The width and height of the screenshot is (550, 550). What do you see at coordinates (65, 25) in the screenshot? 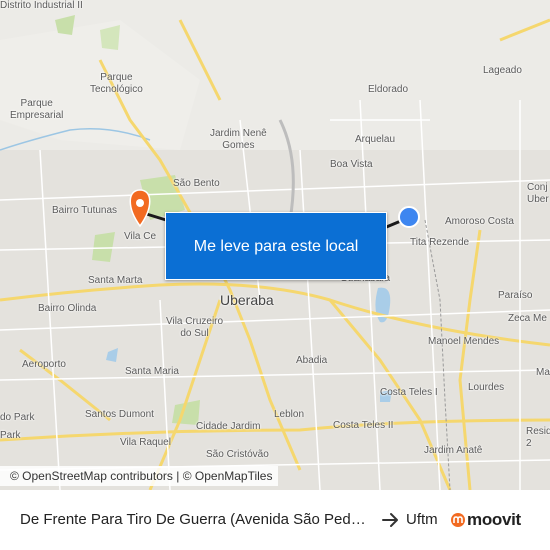
I see `park-area` at bounding box center [65, 25].